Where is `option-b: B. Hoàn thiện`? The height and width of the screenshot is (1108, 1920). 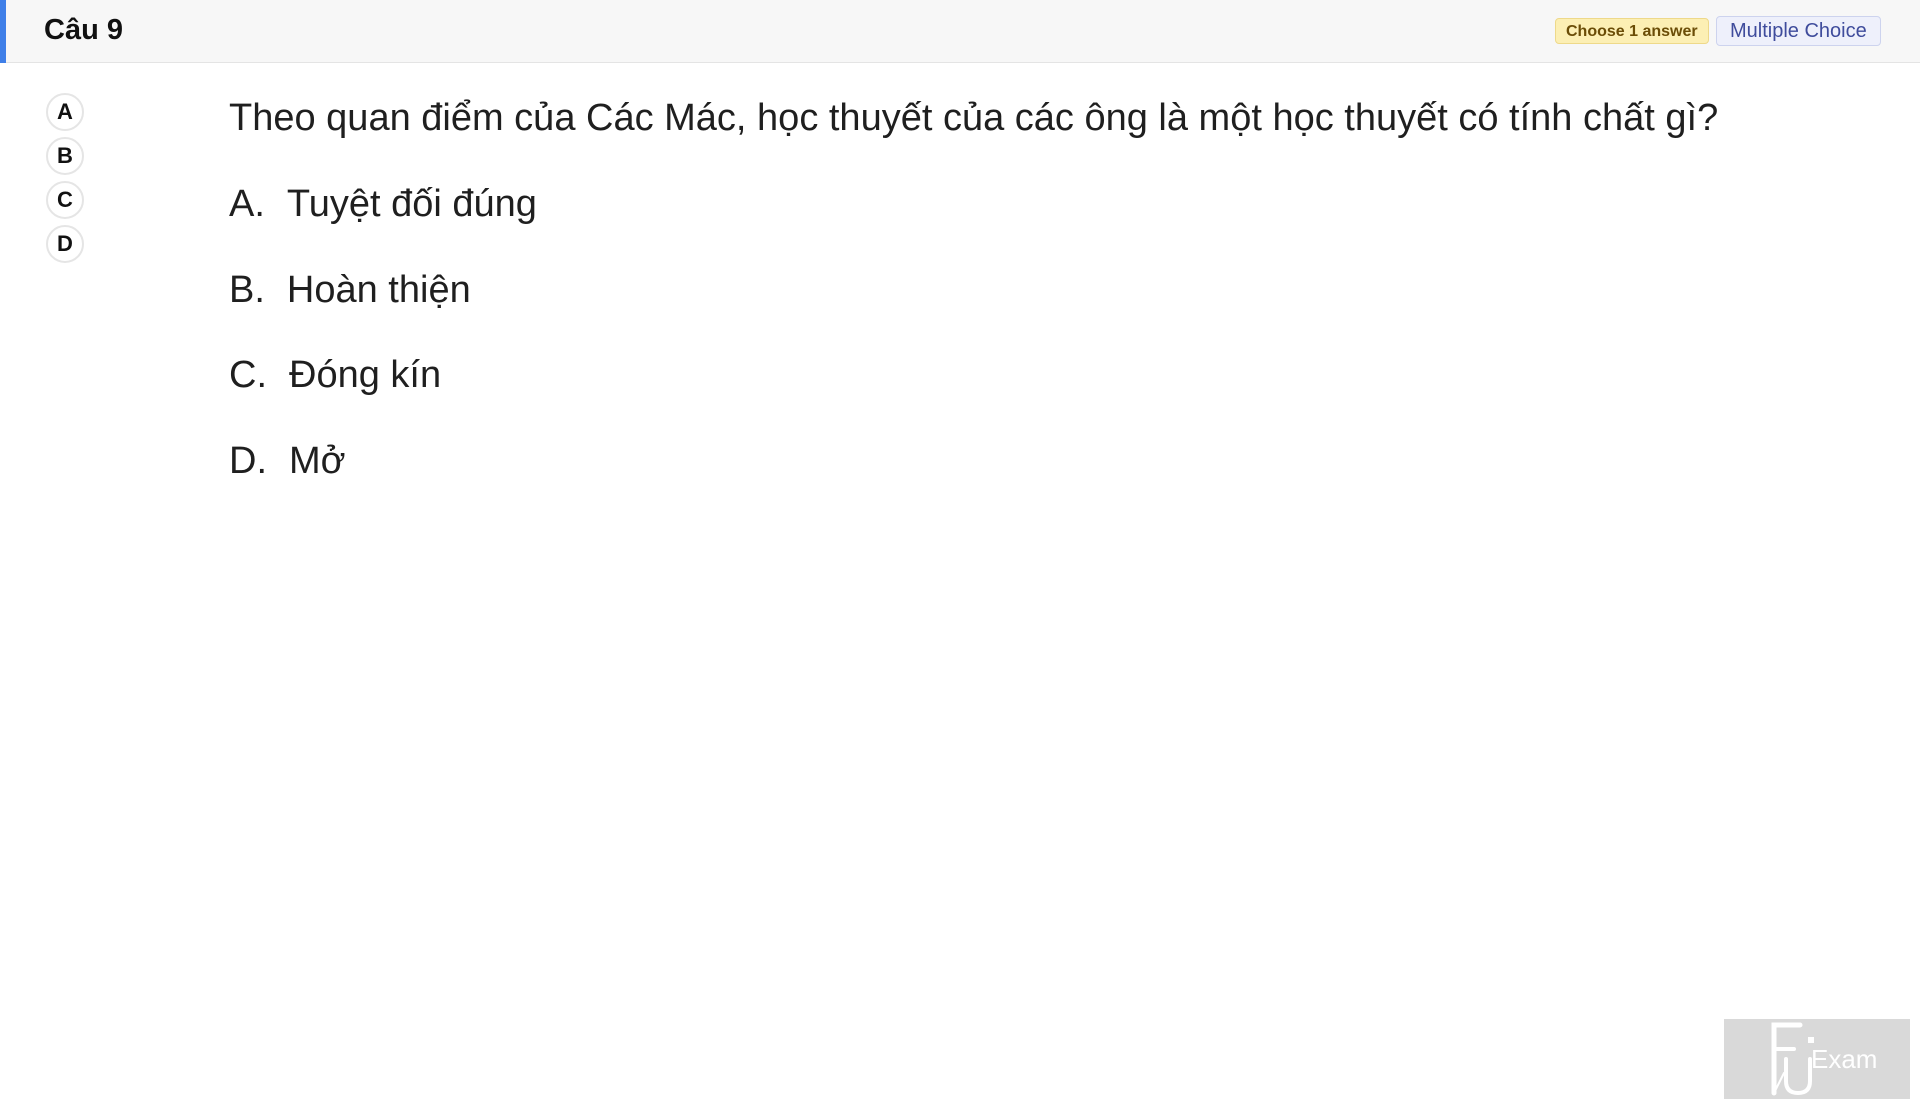
option-b: B. Hoàn thiện is located at coordinates (350, 290).